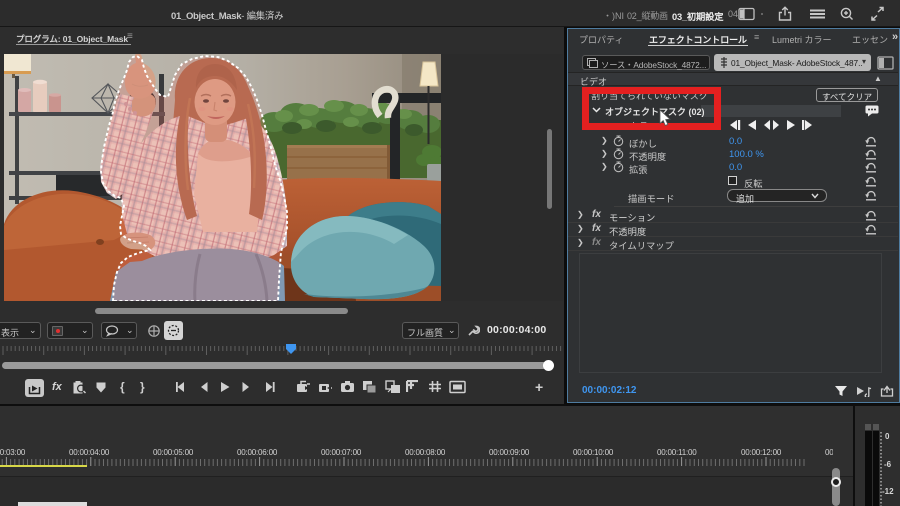 Image resolution: width=900 pixels, height=506 pixels. What do you see at coordinates (888, 491) in the screenshot?
I see `svg-text: -12` at bounding box center [888, 491].